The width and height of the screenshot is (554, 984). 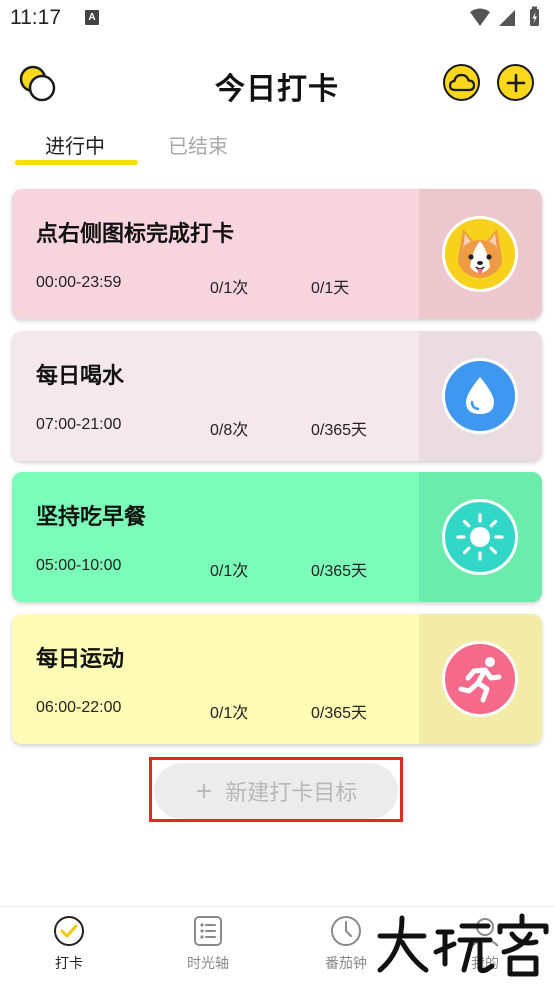 What do you see at coordinates (277, 18) in the screenshot?
I see `status-bar: 11:17 A` at bounding box center [277, 18].